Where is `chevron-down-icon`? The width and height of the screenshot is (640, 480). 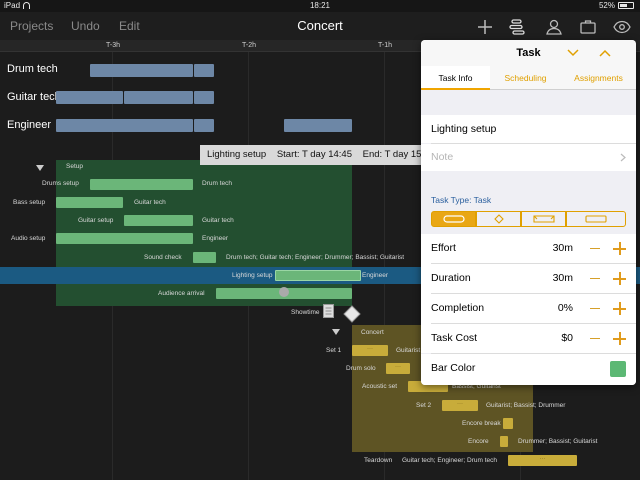
chevron-down-icon is located at coordinates (573, 53).